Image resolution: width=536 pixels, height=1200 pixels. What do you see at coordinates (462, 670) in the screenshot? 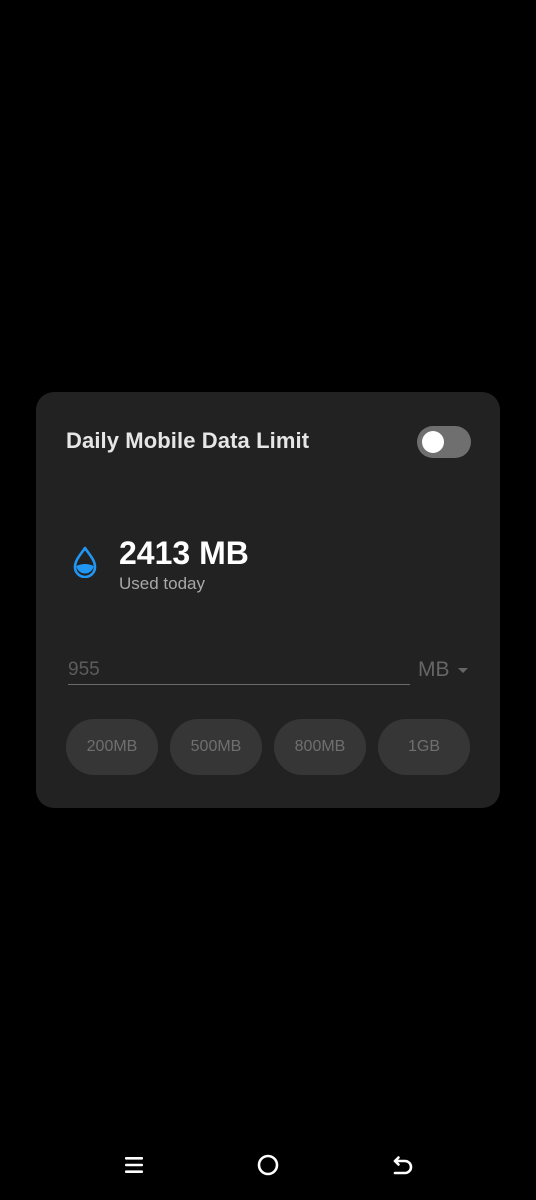
I see `chevron-down-icon` at bounding box center [462, 670].